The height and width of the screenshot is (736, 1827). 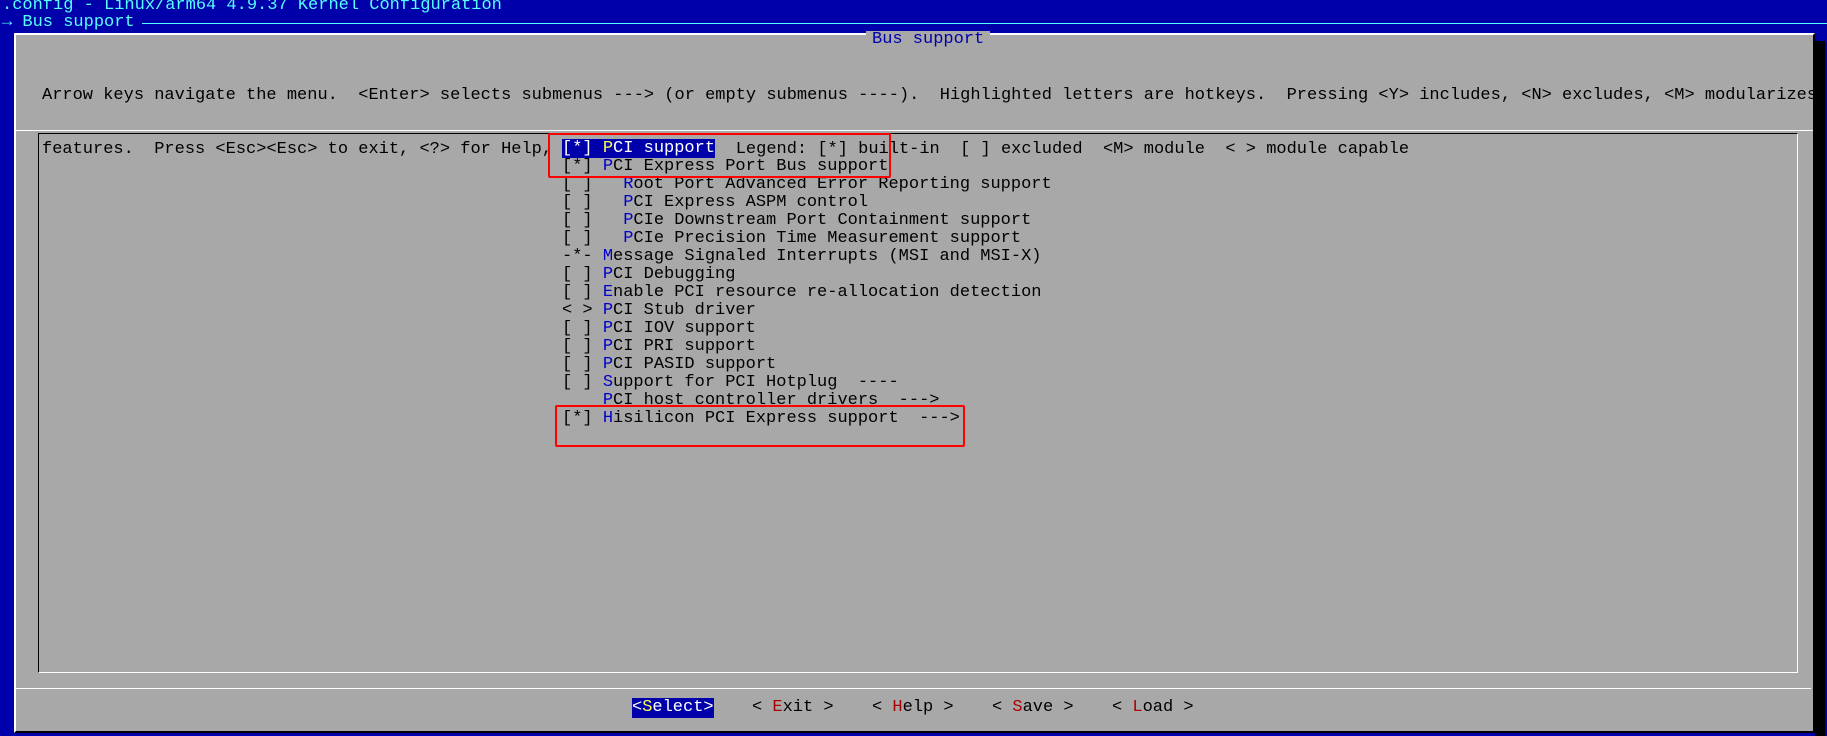 I want to click on exit-button-hotkey: E, so click(x=777, y=707).